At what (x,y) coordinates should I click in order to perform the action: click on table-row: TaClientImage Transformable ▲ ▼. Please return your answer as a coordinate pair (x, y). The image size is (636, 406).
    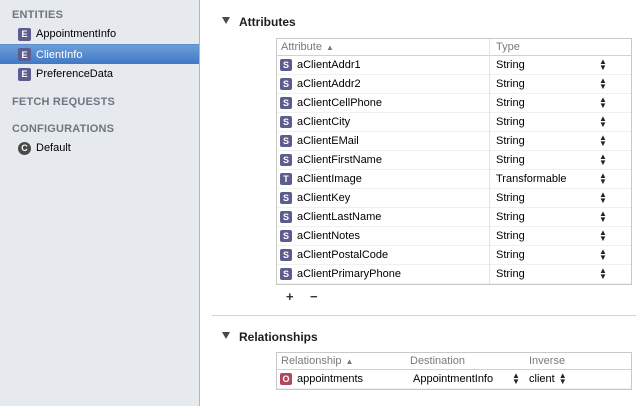
    Looking at the image, I should click on (454, 179).